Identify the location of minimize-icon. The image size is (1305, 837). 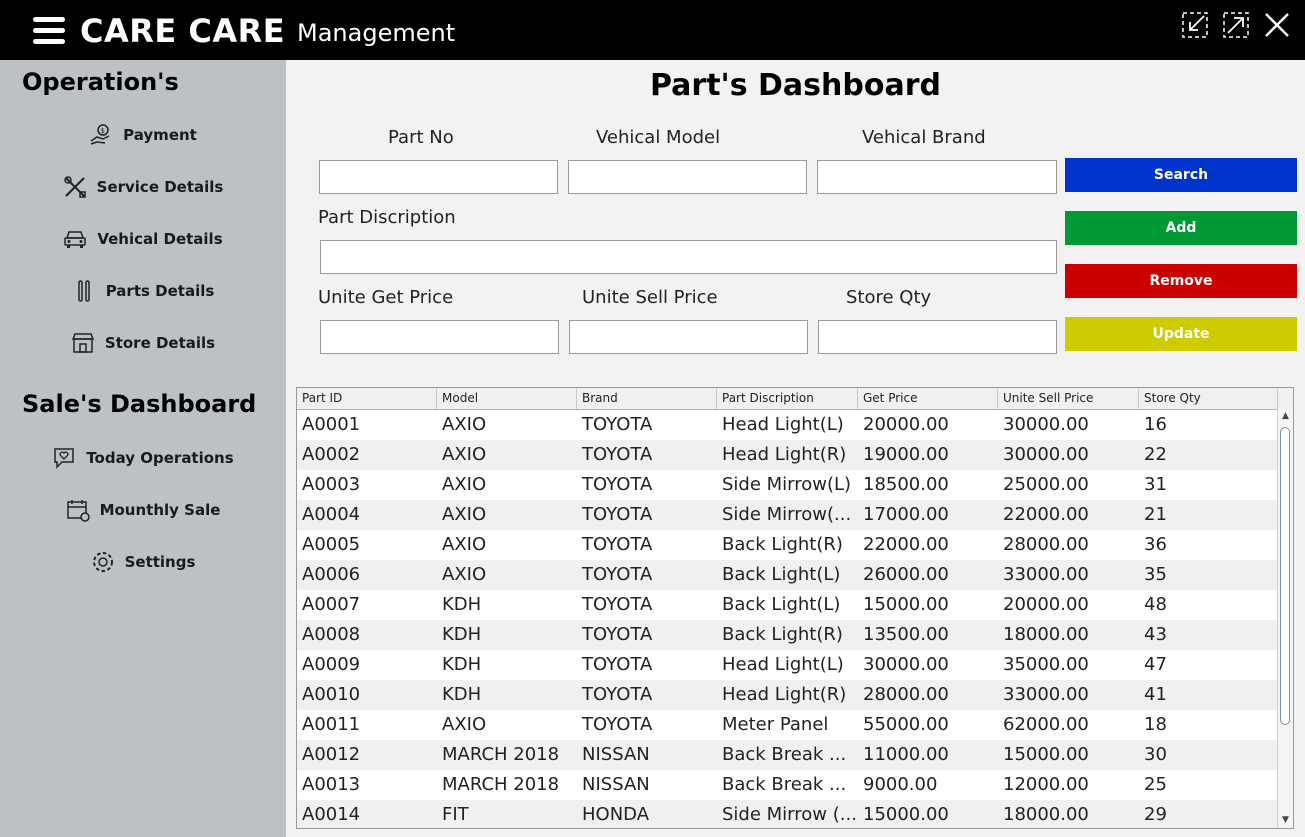
(1195, 25).